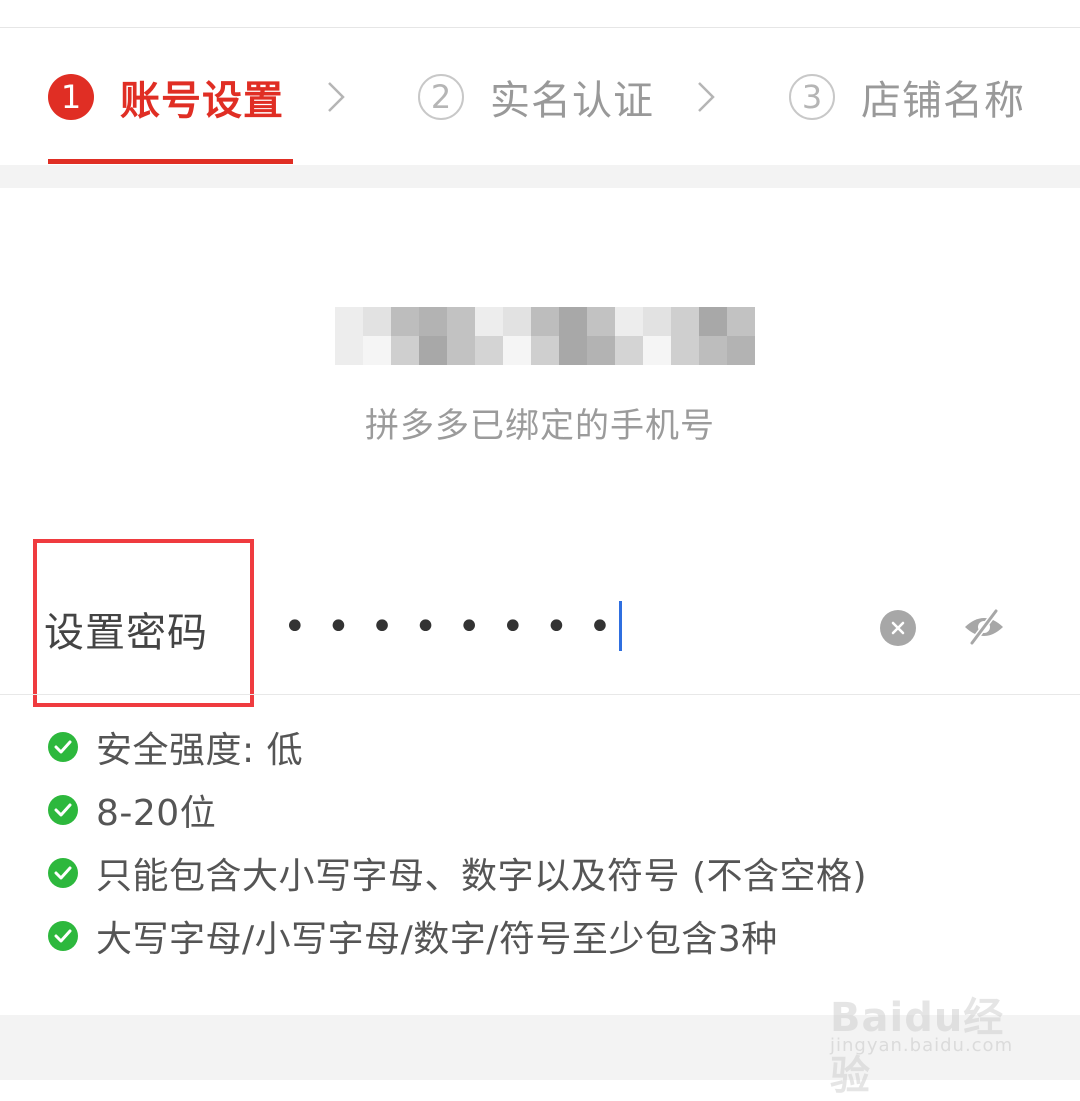 Image resolution: width=1080 pixels, height=1101 pixels. What do you see at coordinates (457, 627) in the screenshot?
I see `password-input: ••••••••` at bounding box center [457, 627].